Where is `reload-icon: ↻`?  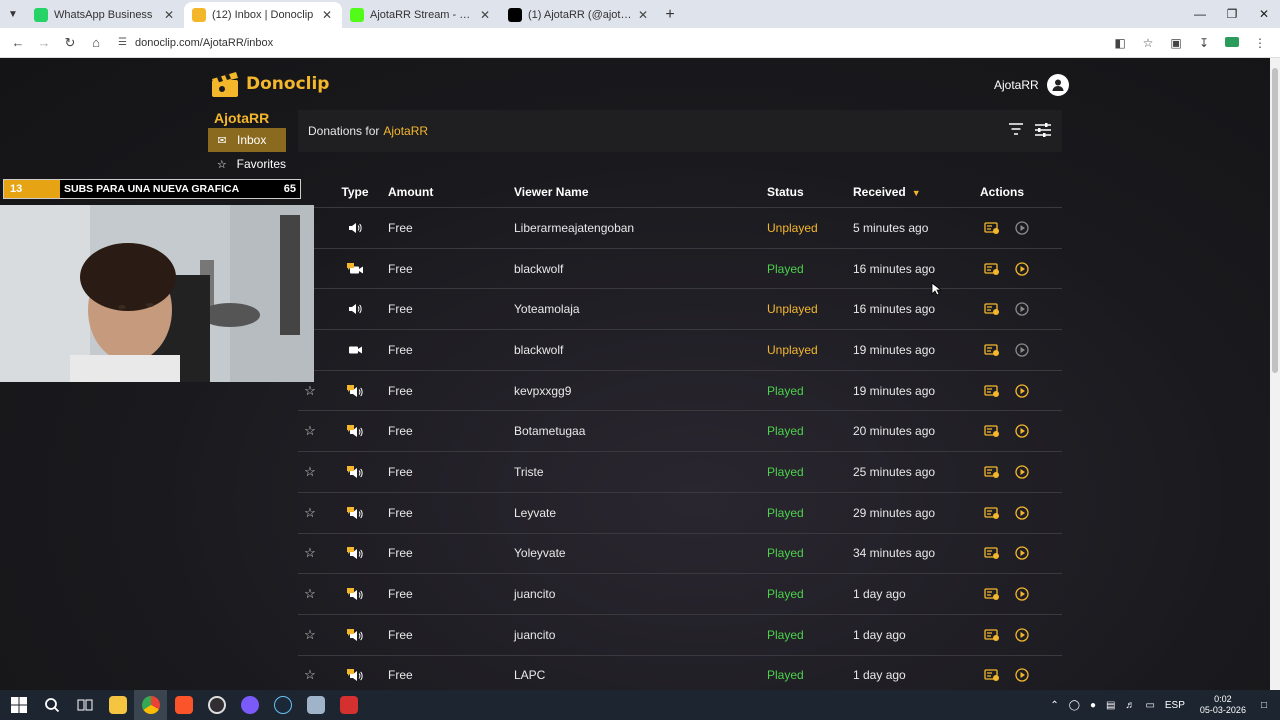
reload-icon: ↻ is located at coordinates (70, 43).